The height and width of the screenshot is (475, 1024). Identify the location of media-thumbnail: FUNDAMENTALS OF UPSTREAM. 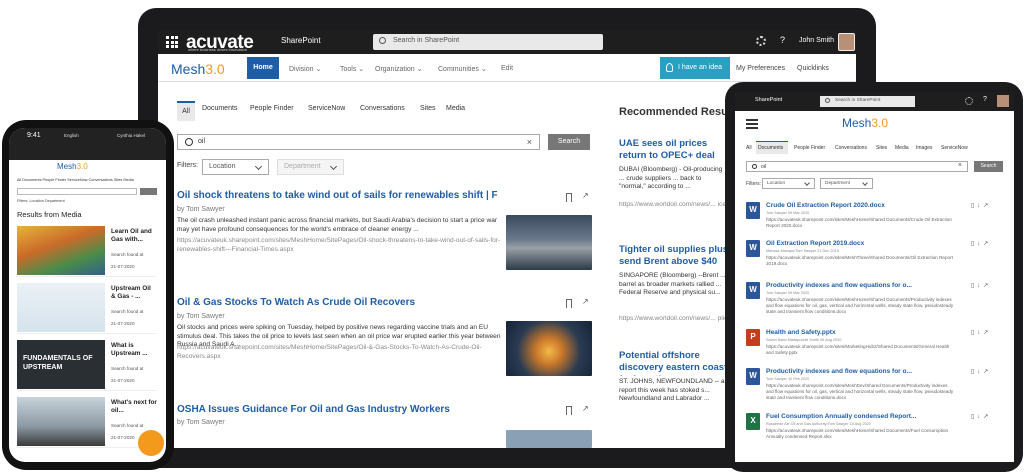
(61, 364).